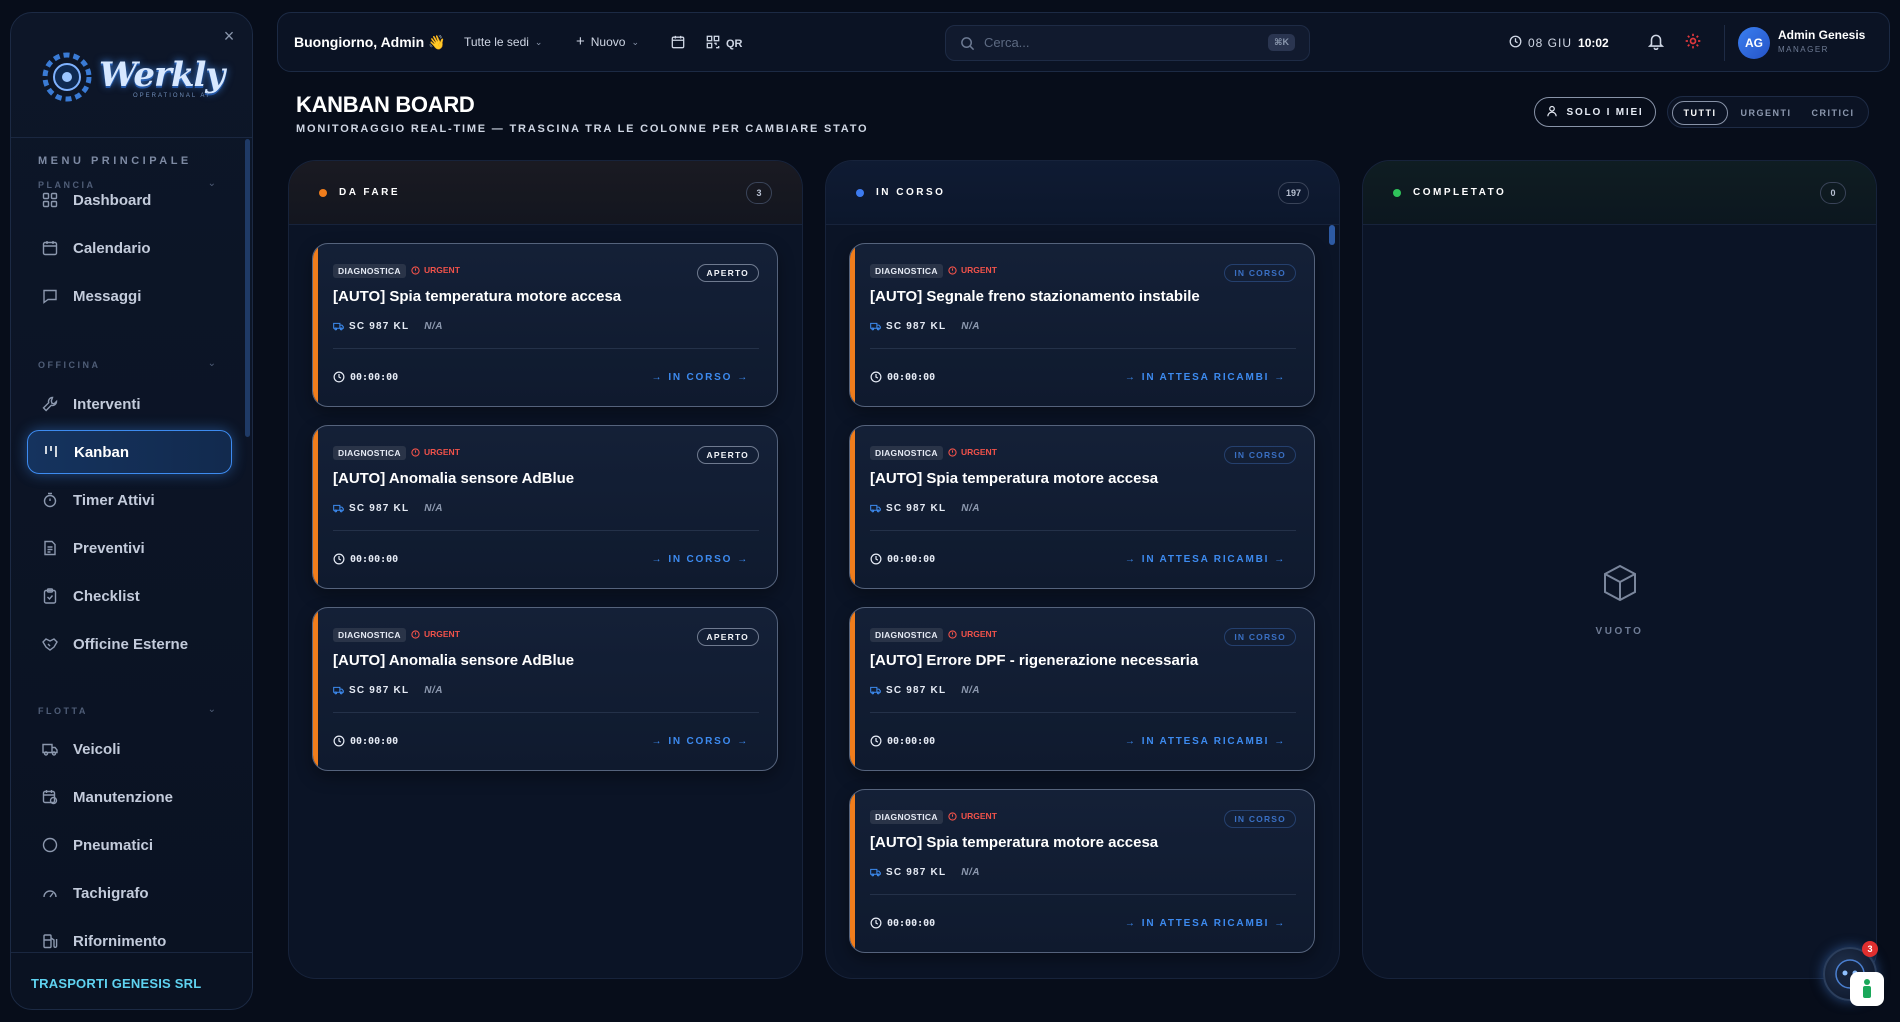  I want to click on accessibility-icon, so click(1867, 989).